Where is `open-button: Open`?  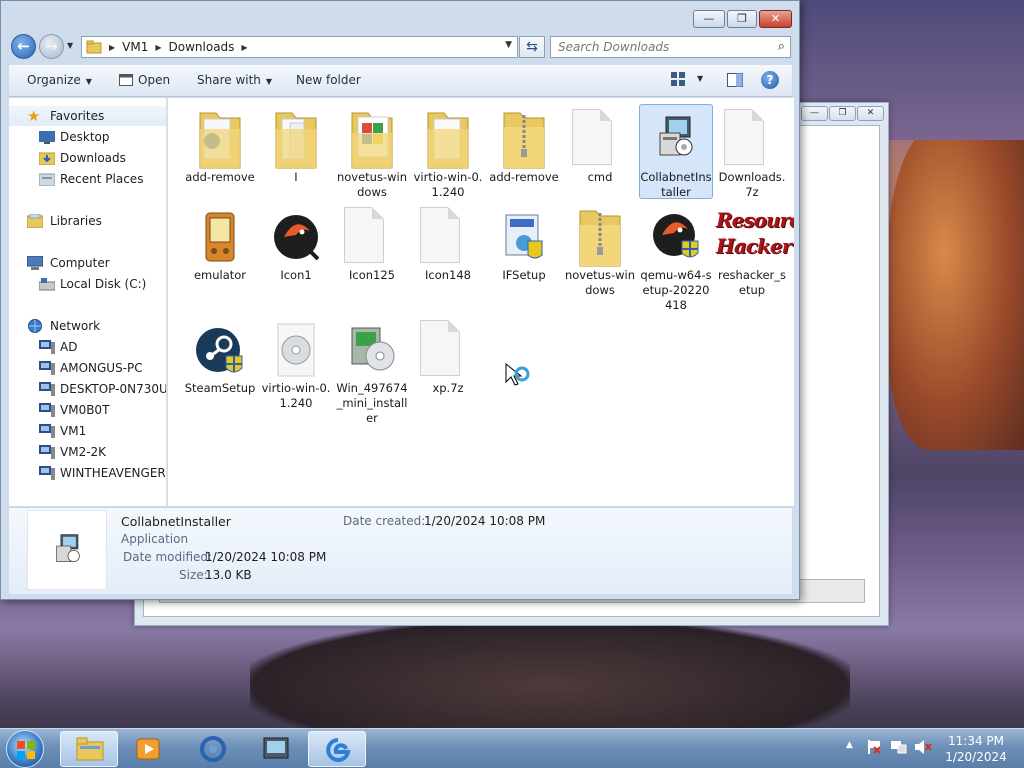 open-button: Open is located at coordinates (144, 80).